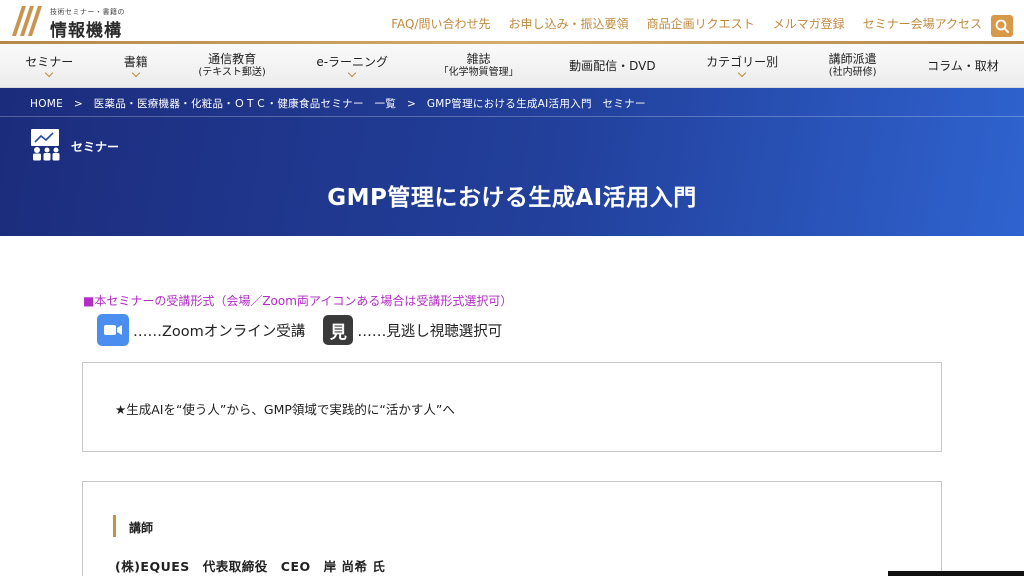 The height and width of the screenshot is (576, 1024). I want to click on nav-item-category: カテゴリー別, so click(742, 65).